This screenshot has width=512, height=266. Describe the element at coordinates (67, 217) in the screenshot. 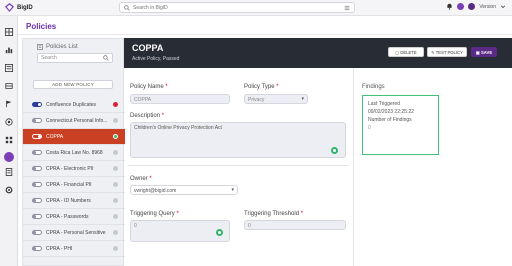

I see `policy-list-item-label: CPRA - Passwords` at that location.